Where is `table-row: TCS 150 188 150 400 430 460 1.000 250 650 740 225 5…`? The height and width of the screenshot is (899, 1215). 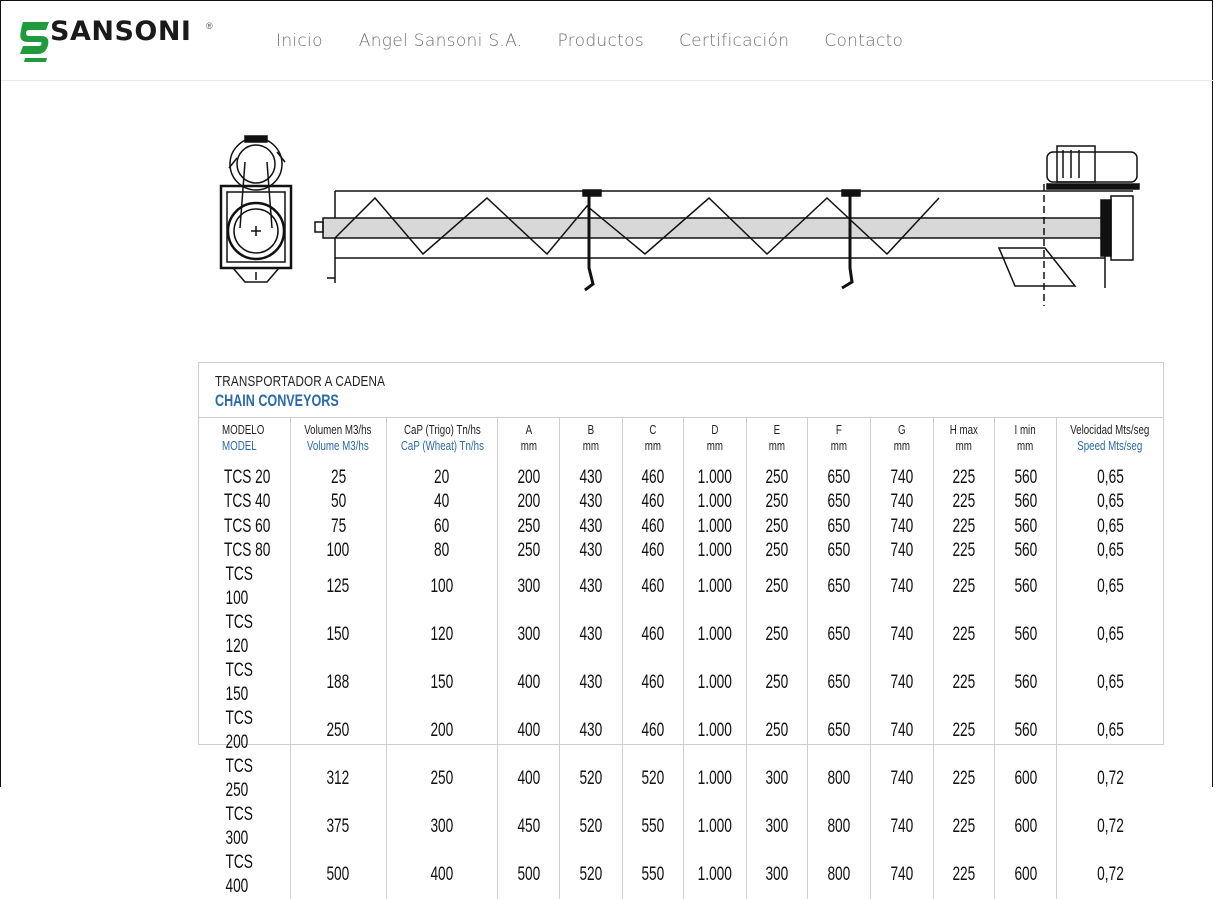 table-row: TCS 150 188 150 400 430 460 1.000 250 650 740 225 5… is located at coordinates (681, 683).